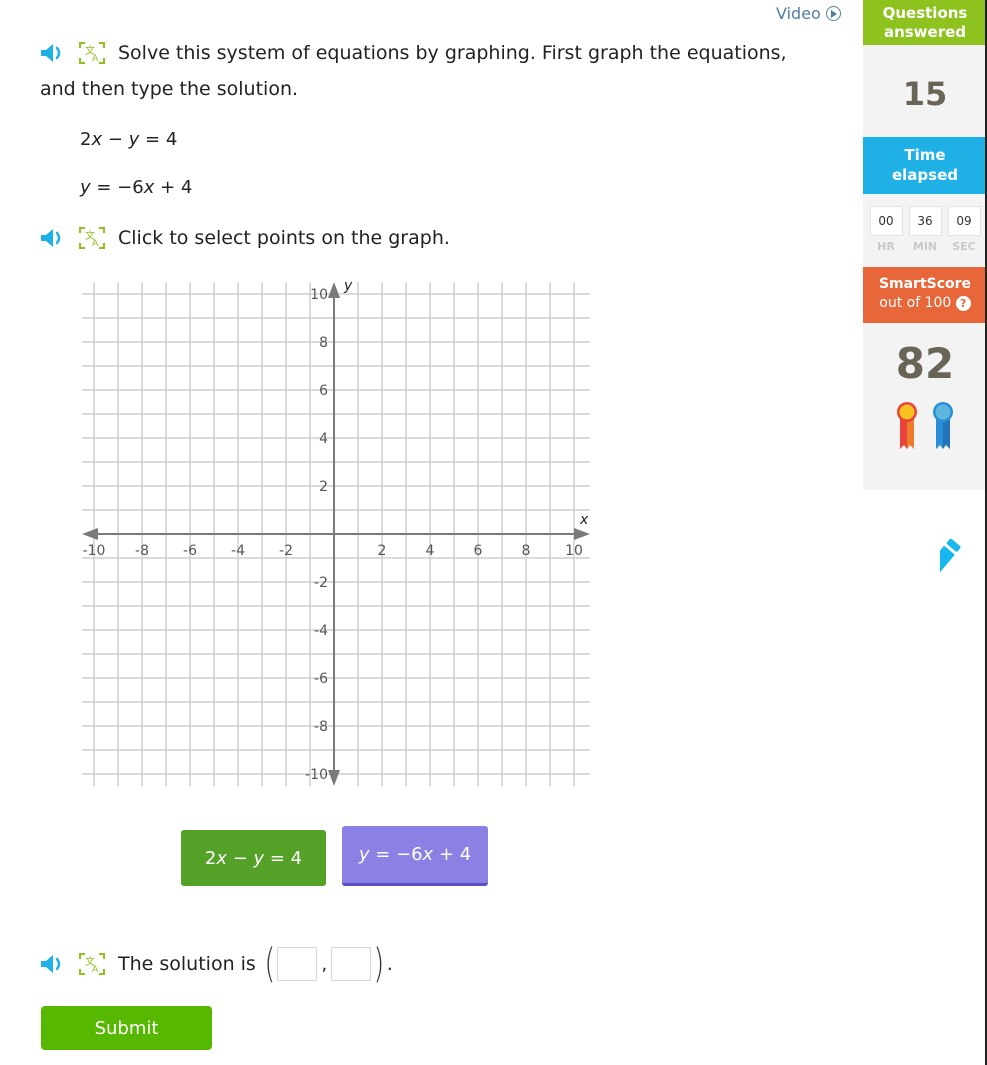  I want to click on x-tick-label: 8, so click(526, 551).